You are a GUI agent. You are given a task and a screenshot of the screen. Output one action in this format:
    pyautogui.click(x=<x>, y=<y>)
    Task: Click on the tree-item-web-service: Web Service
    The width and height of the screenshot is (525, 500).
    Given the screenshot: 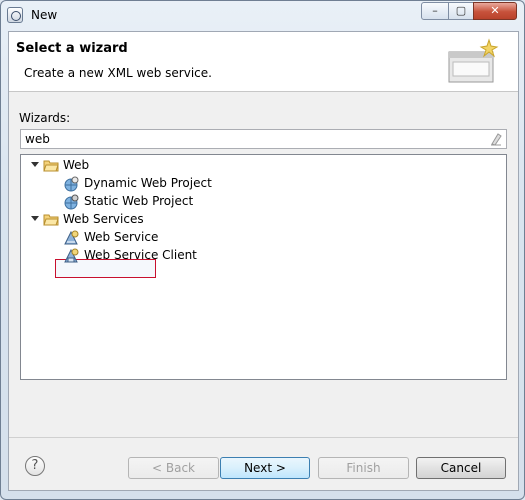 What is the action you would take?
    pyautogui.click(x=113, y=238)
    